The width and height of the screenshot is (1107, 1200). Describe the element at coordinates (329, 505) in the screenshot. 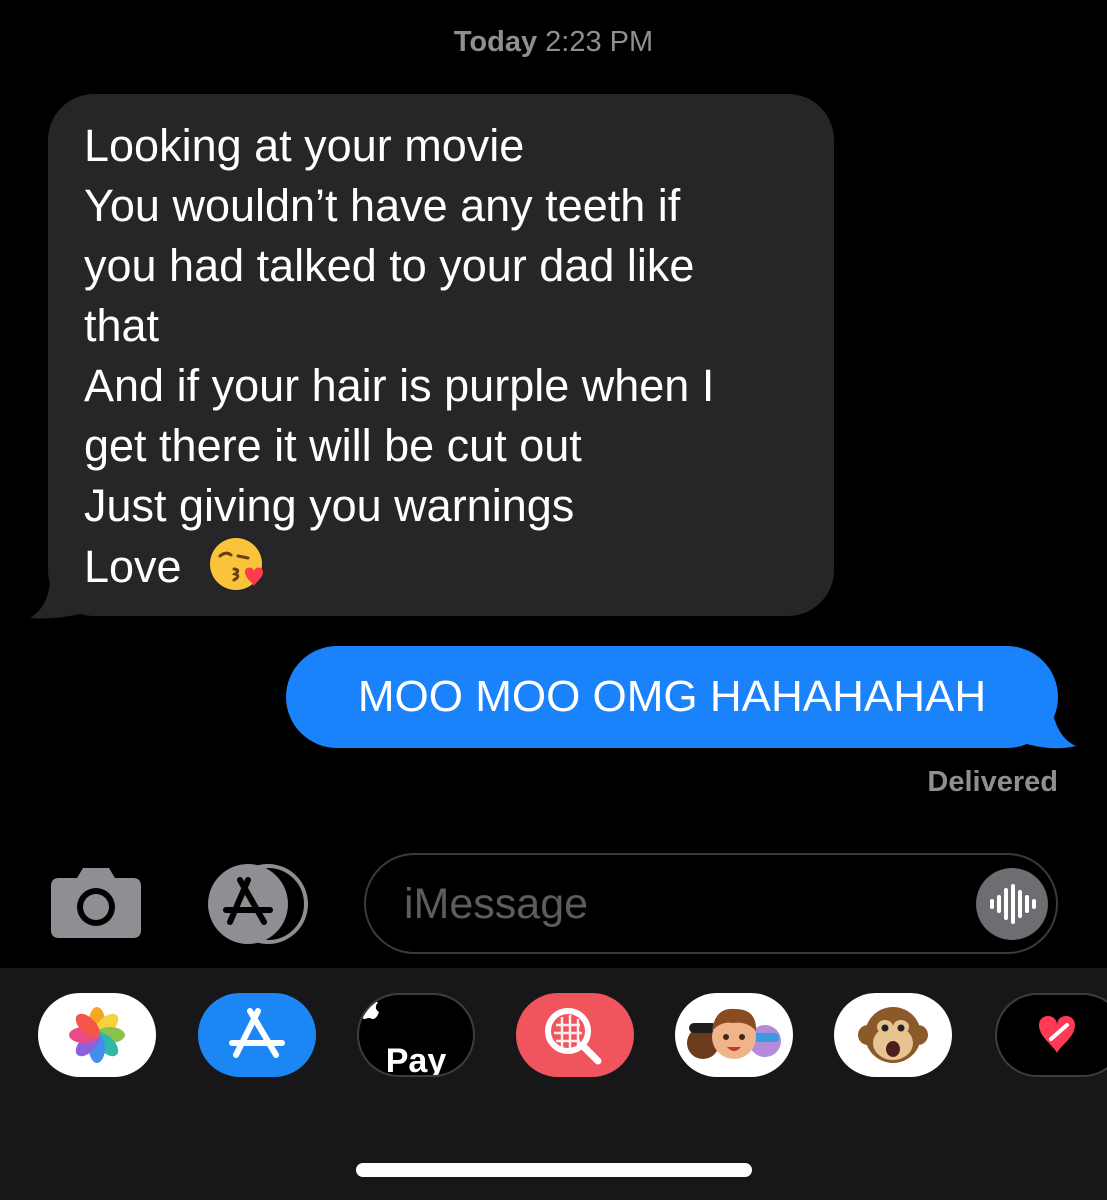

I see `message-line: Just giving you warnings` at that location.